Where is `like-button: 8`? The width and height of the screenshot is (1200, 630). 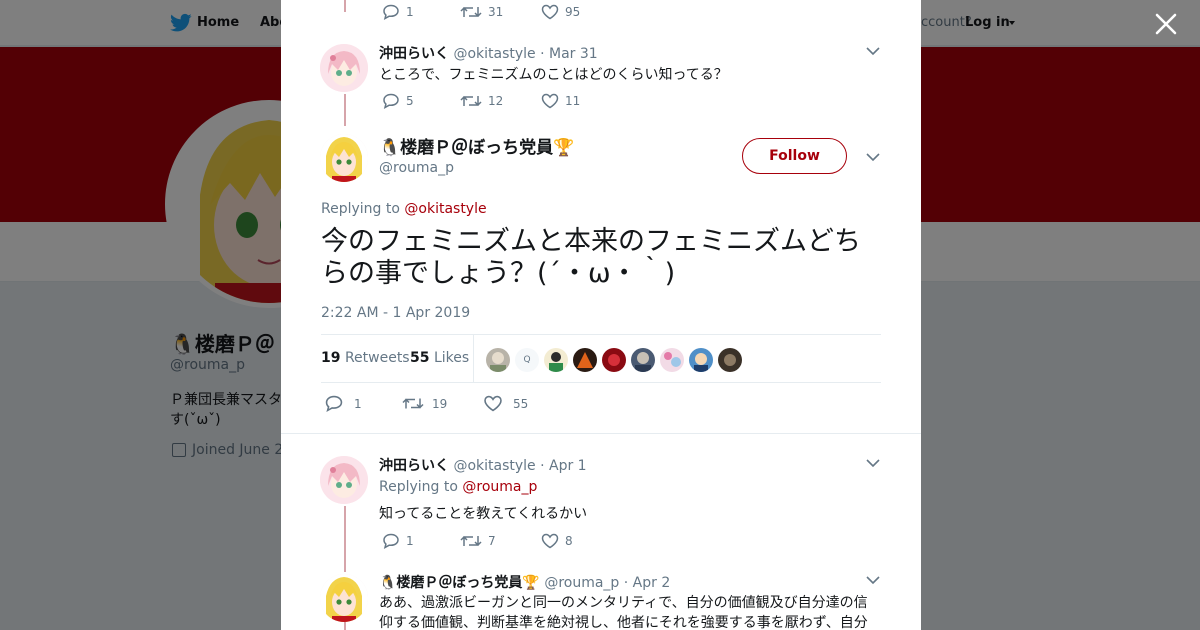 like-button: 8 is located at coordinates (557, 541).